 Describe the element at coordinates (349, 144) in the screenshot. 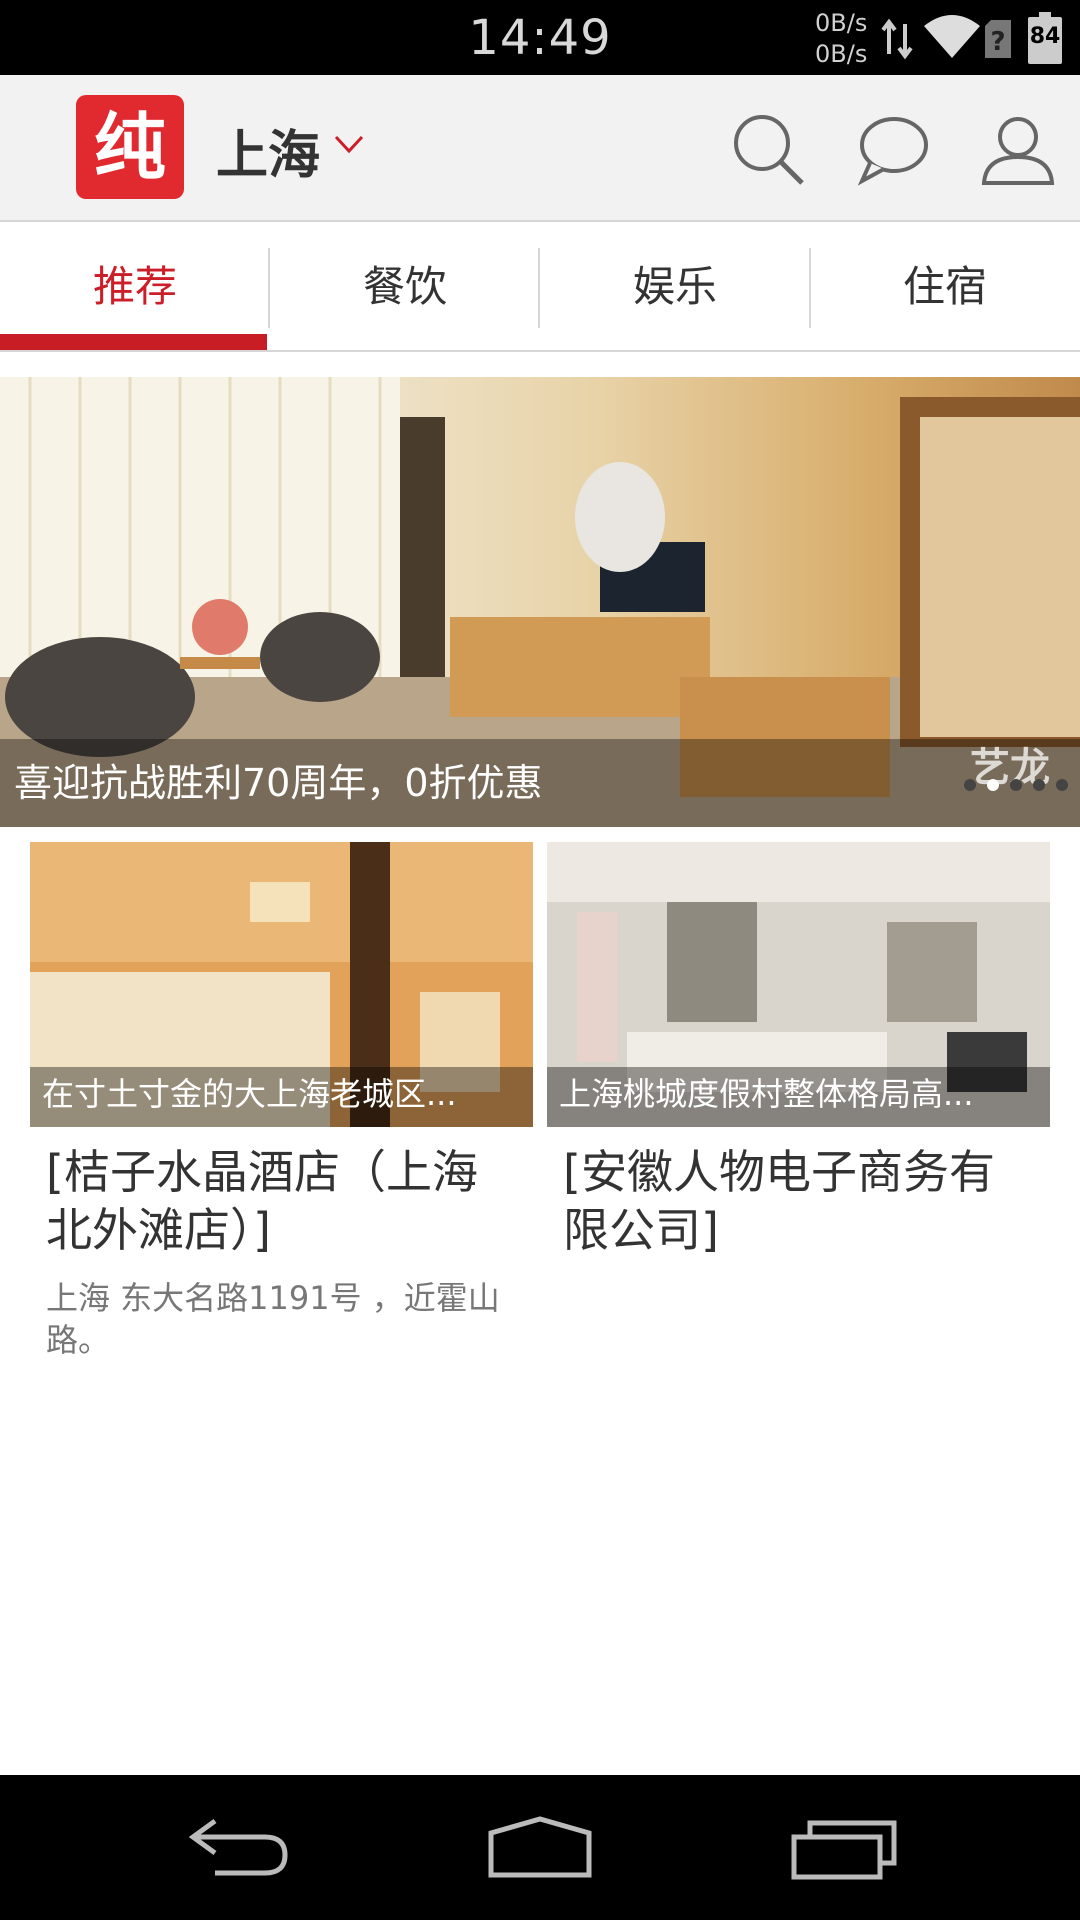

I see `chevron-down-icon` at that location.